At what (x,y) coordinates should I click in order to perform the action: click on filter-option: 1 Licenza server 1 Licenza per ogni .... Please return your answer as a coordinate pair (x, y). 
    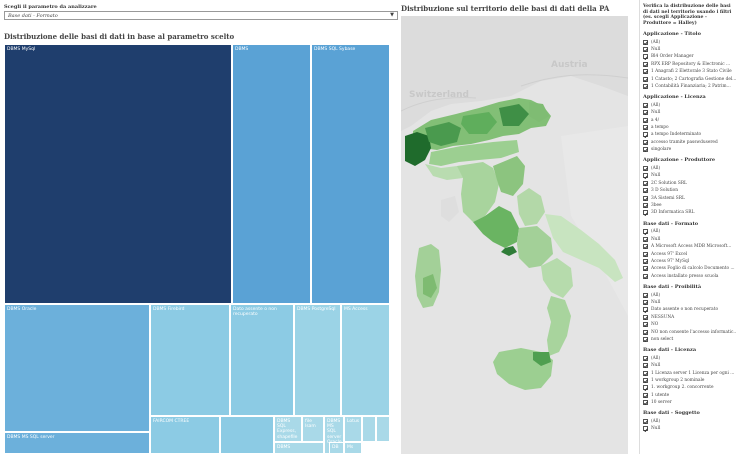
    Looking at the image, I should click on (689, 372).